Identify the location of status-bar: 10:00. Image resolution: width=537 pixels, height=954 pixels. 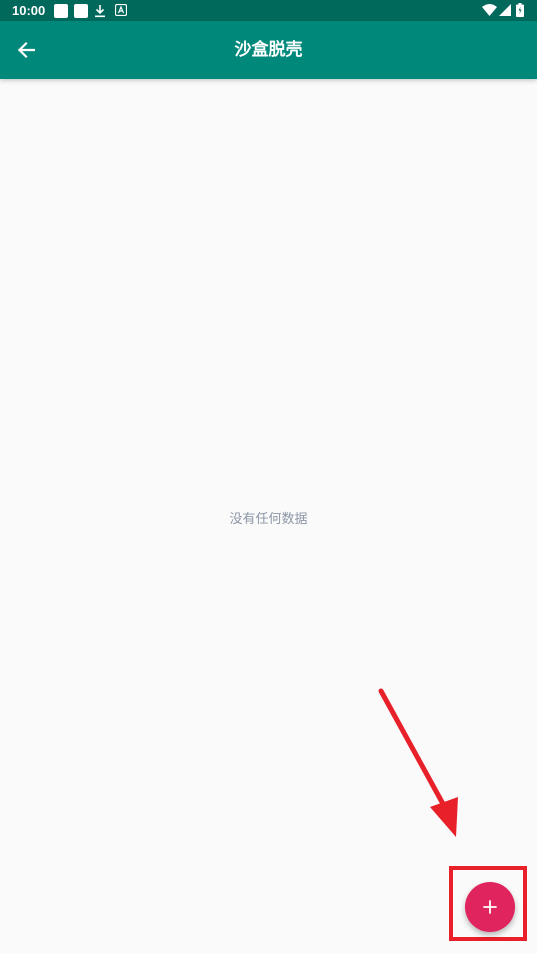
(268, 10).